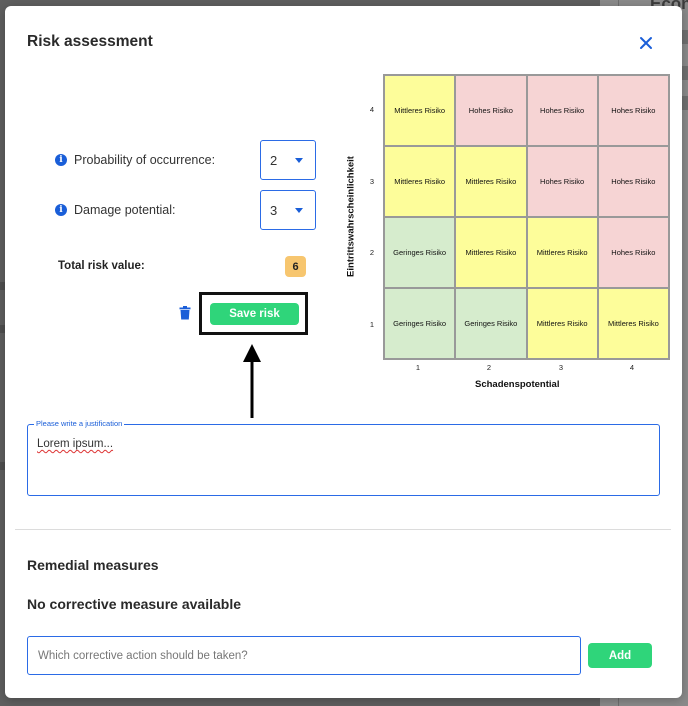  I want to click on matrix-y-axis-label: Eintrittswahrscheinlichkeit, so click(351, 216).